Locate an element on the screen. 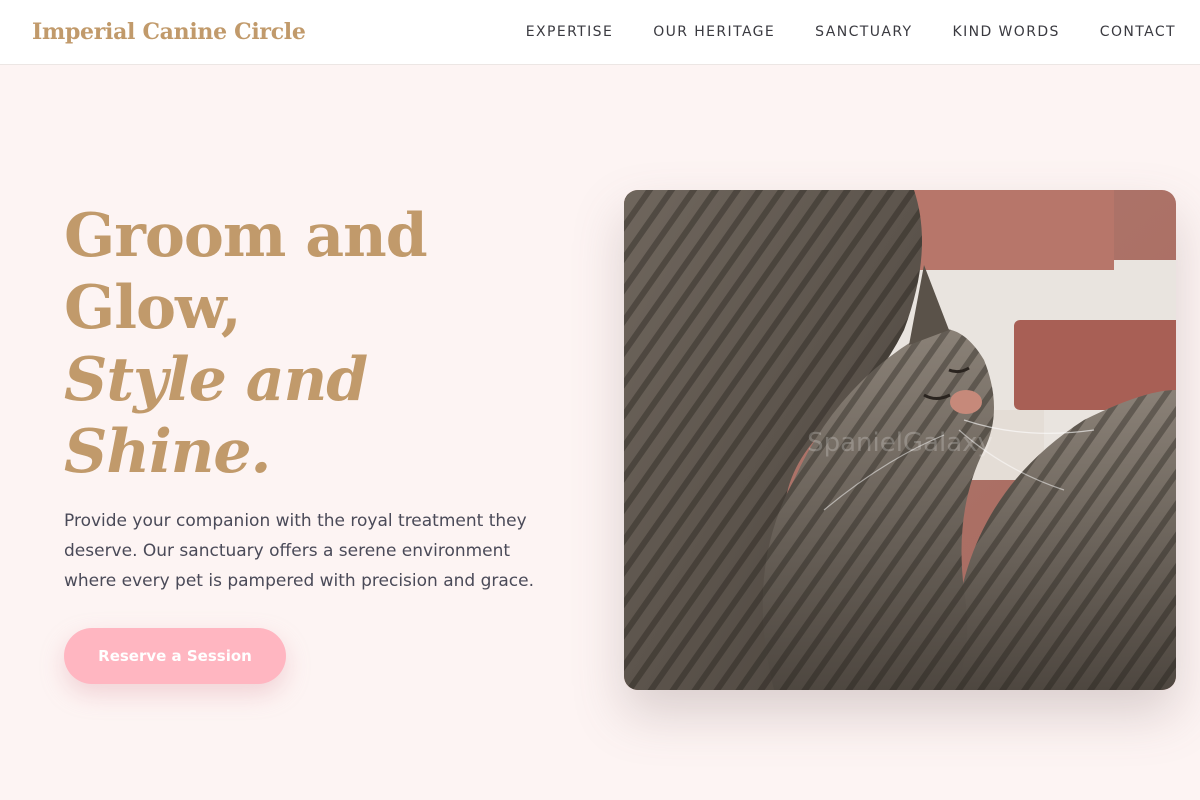  headline-line-3: Style and is located at coordinates (216, 380).